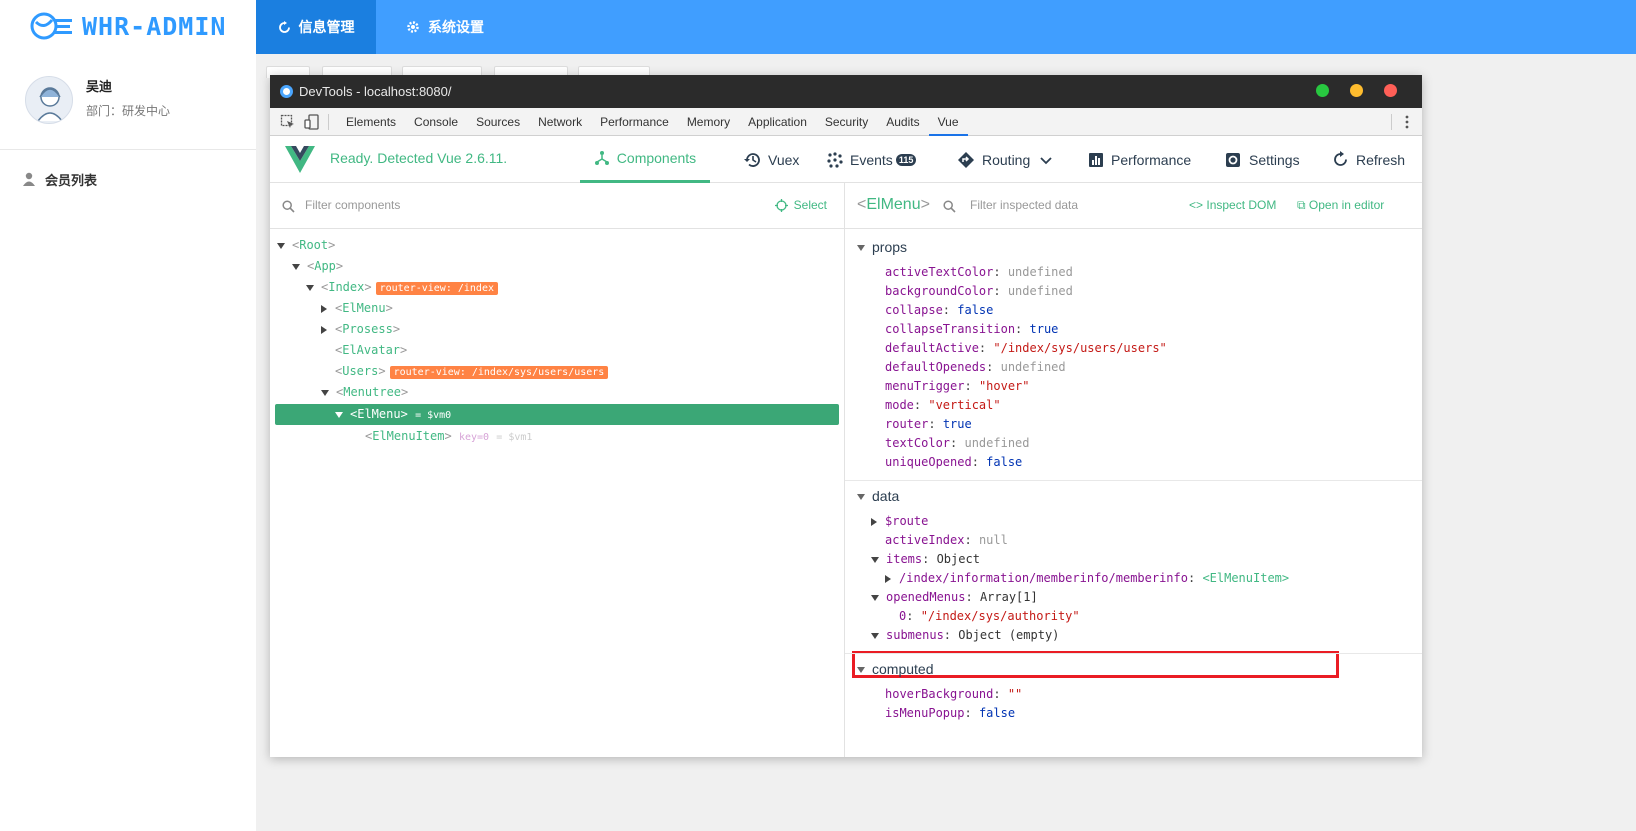 The image size is (1636, 831). Describe the element at coordinates (1356, 90) in the screenshot. I see `minimize-button` at that location.